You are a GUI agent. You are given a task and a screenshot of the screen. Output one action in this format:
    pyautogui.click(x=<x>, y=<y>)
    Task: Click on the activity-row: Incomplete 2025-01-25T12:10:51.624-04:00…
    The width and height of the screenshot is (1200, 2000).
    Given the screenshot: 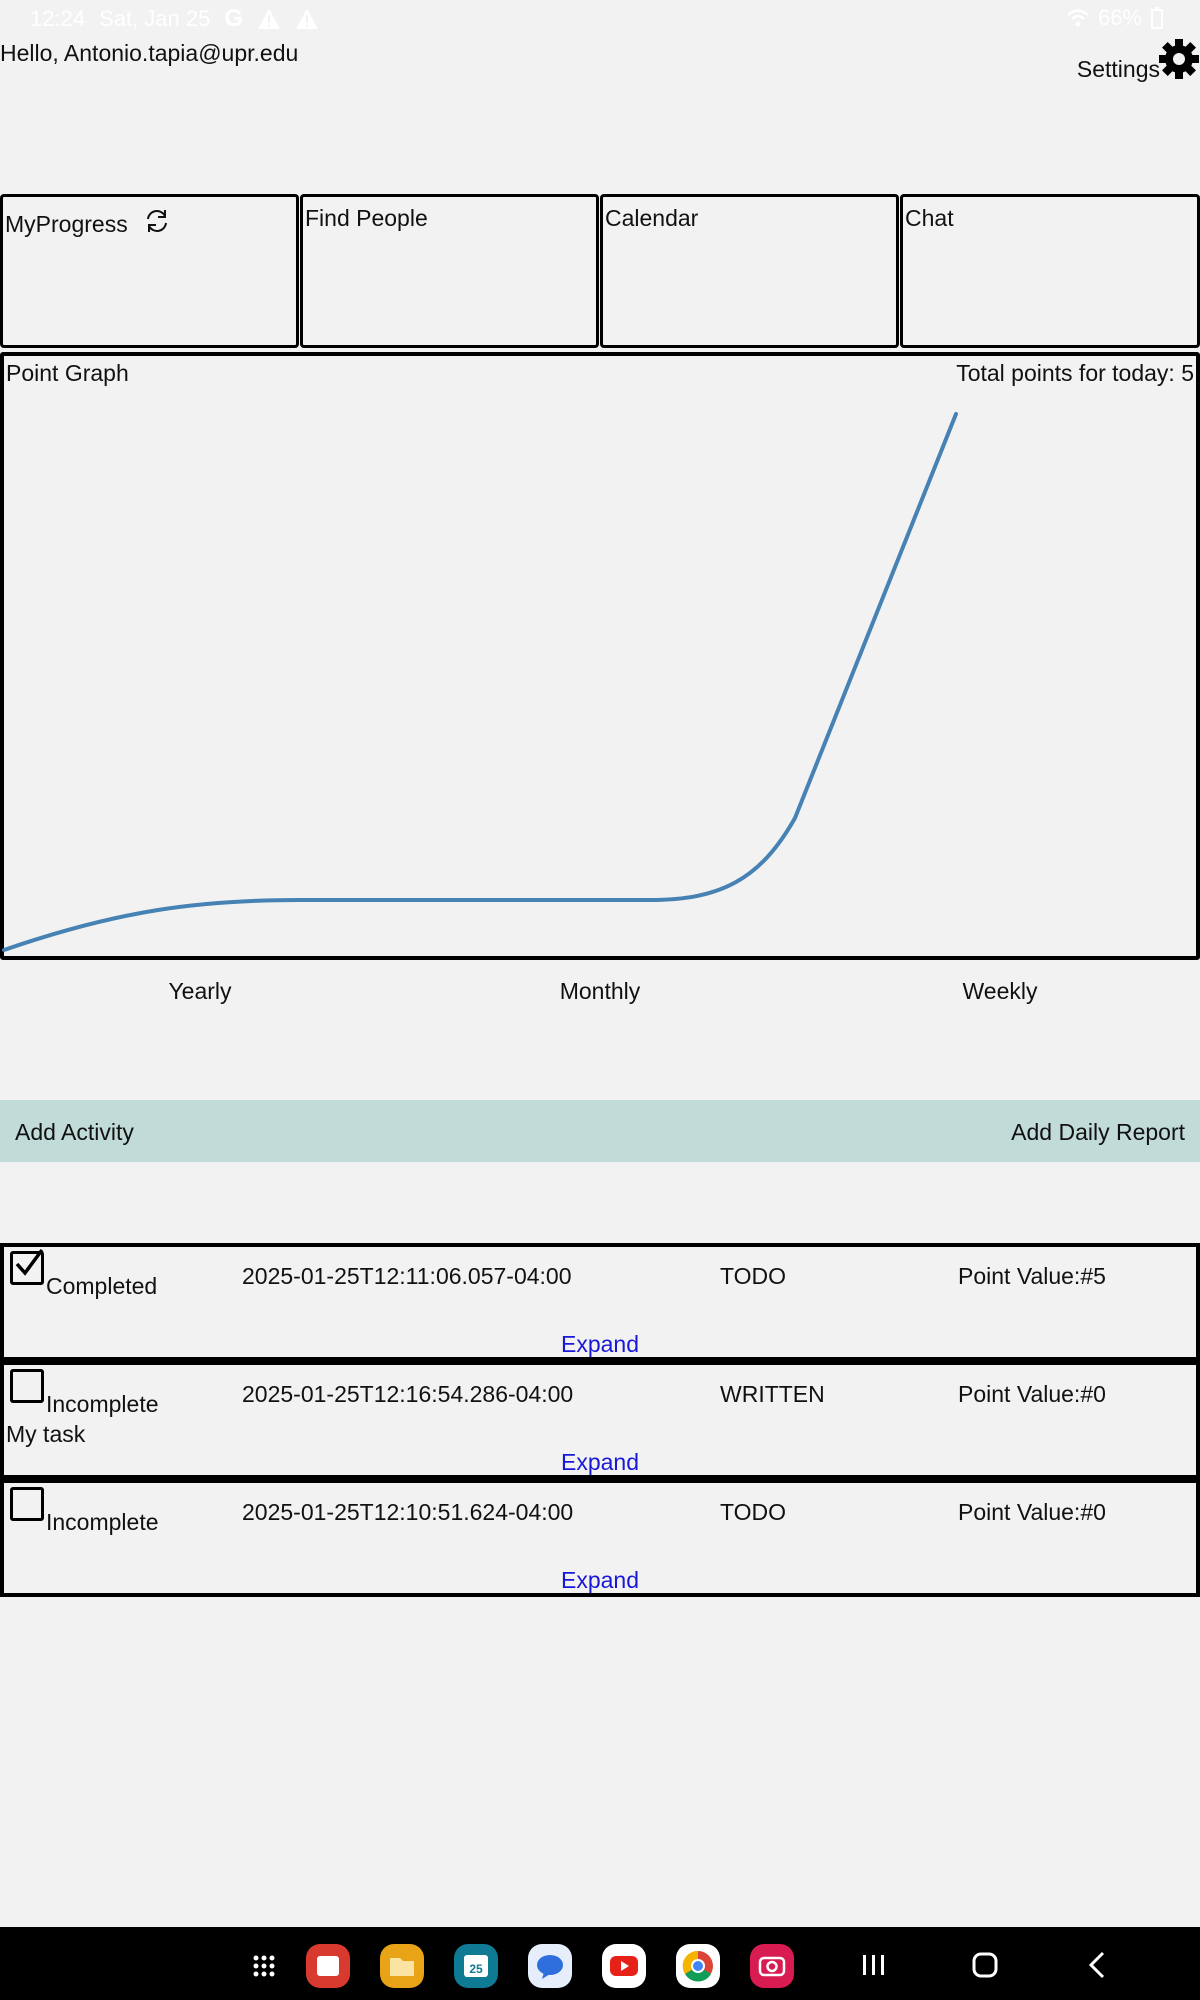 What is the action you would take?
    pyautogui.click(x=600, y=1538)
    